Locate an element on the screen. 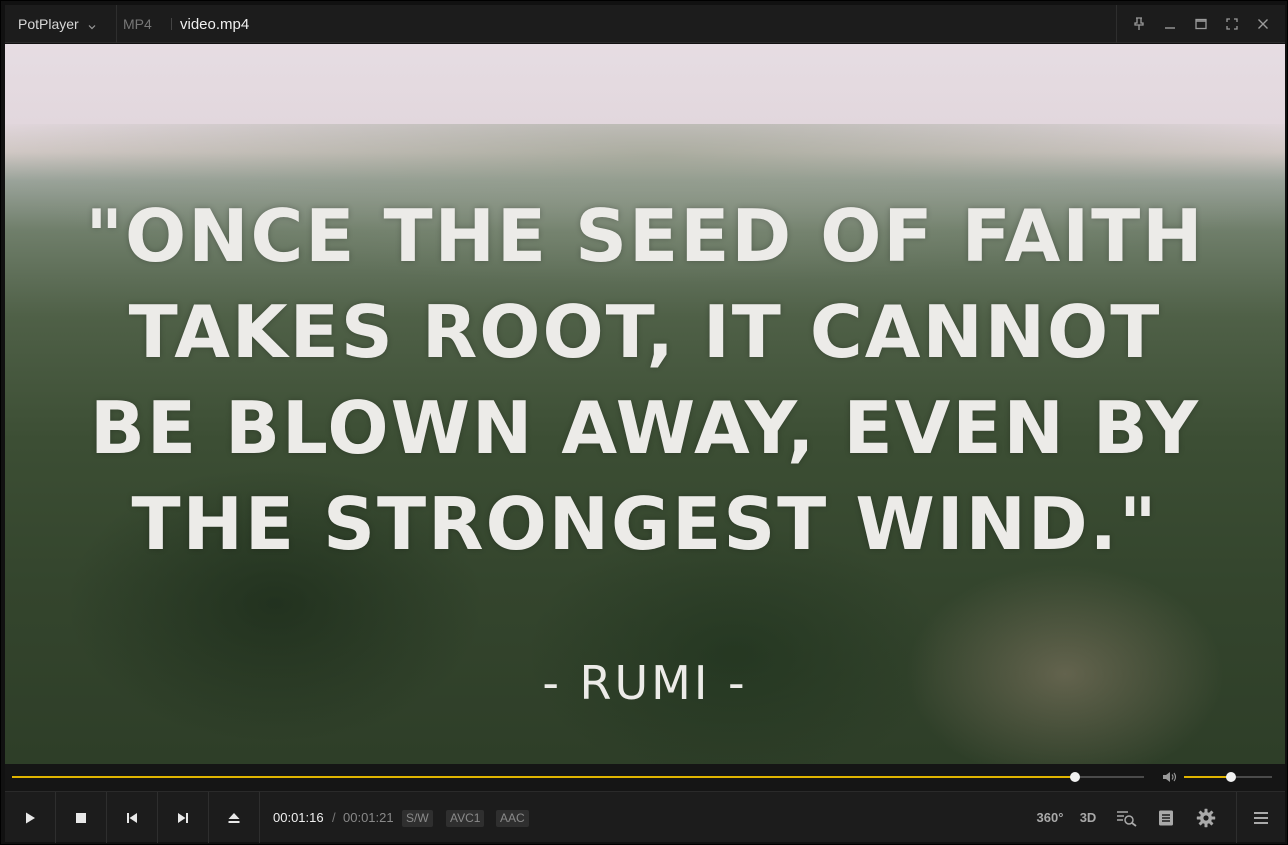 The height and width of the screenshot is (845, 1288). search-list-icon is located at coordinates (1127, 818).